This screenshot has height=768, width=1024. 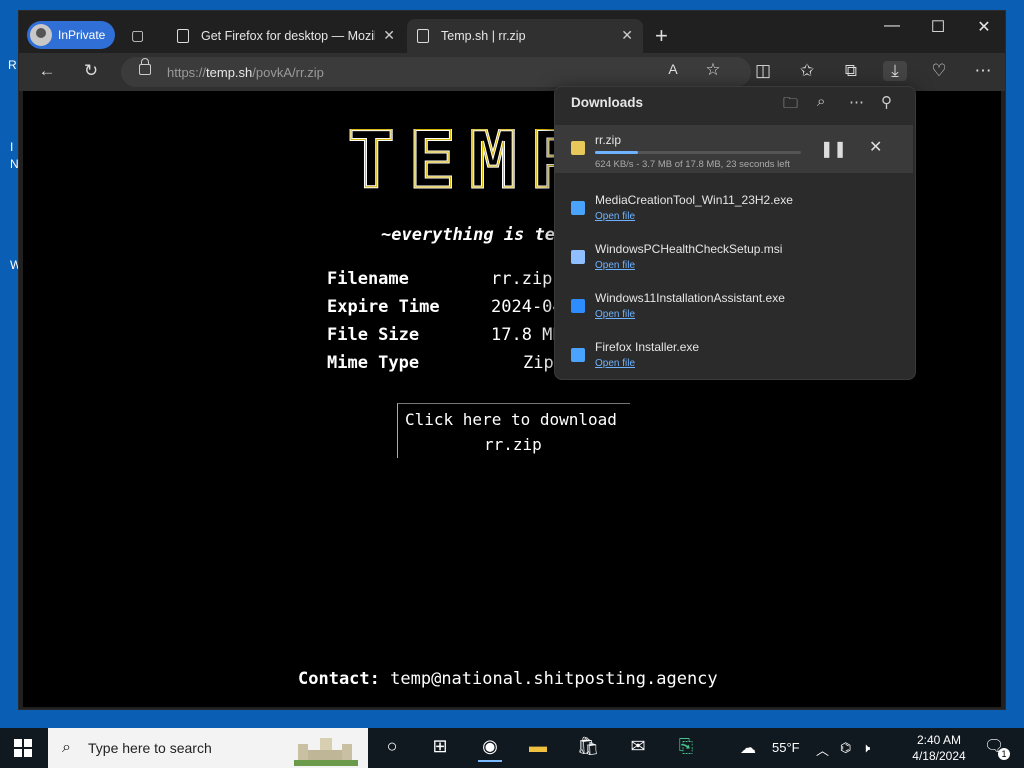 What do you see at coordinates (647, 347) in the screenshot?
I see `download-filename: Firefox Installer.exe` at bounding box center [647, 347].